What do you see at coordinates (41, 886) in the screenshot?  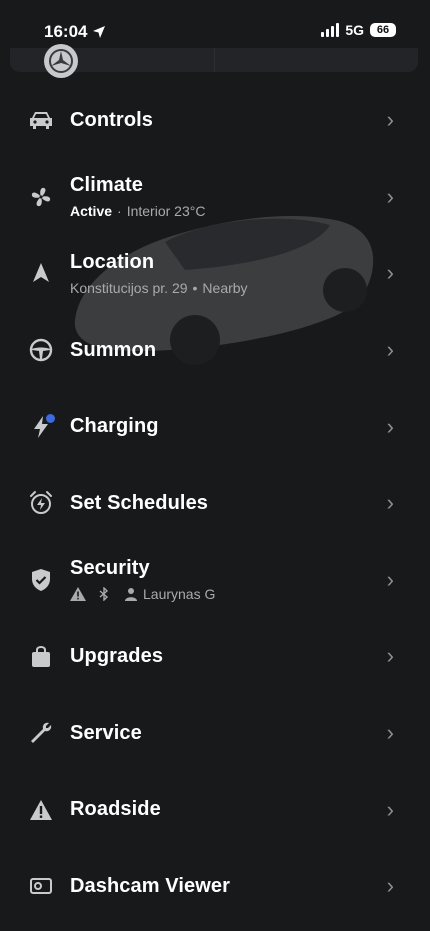 I see `dashcam-icon` at bounding box center [41, 886].